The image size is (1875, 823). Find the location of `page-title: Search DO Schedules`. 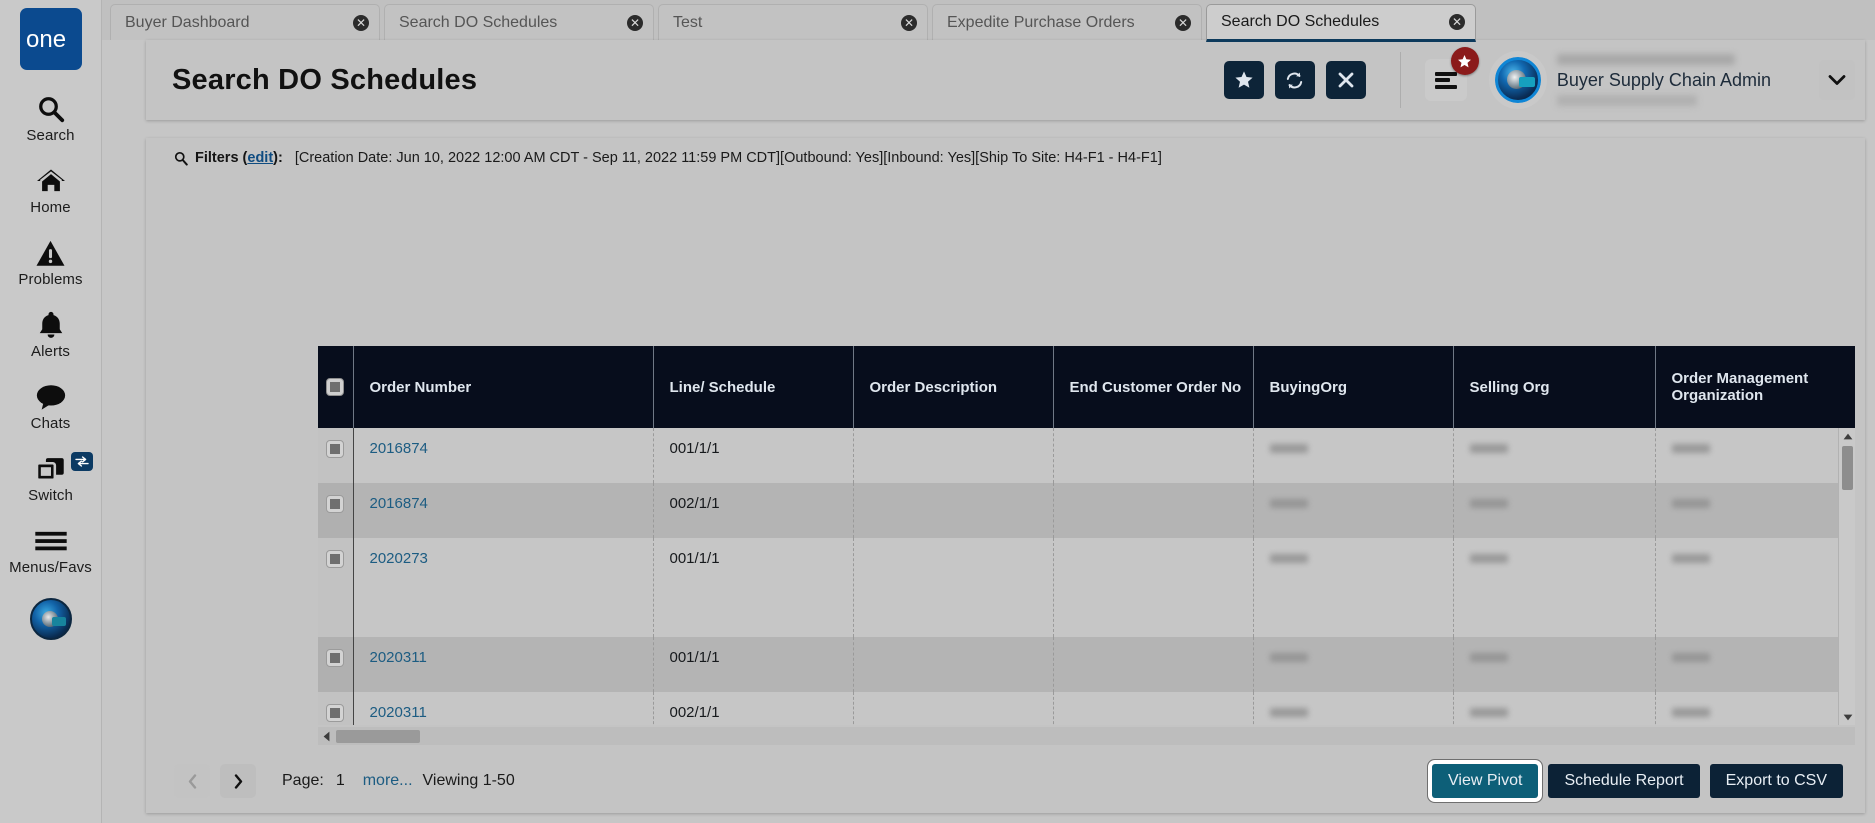

page-title: Search DO Schedules is located at coordinates (325, 79).